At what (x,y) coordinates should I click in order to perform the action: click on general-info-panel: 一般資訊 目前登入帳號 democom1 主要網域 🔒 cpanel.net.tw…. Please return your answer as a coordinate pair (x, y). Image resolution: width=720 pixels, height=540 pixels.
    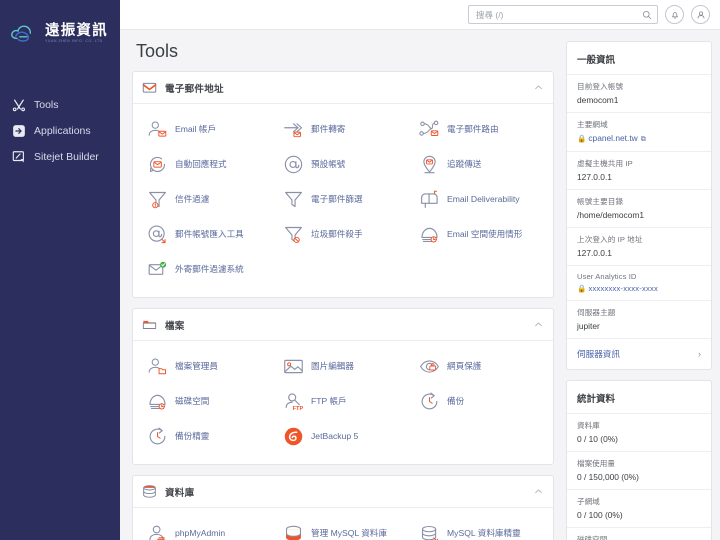
    Looking at the image, I should click on (639, 205).